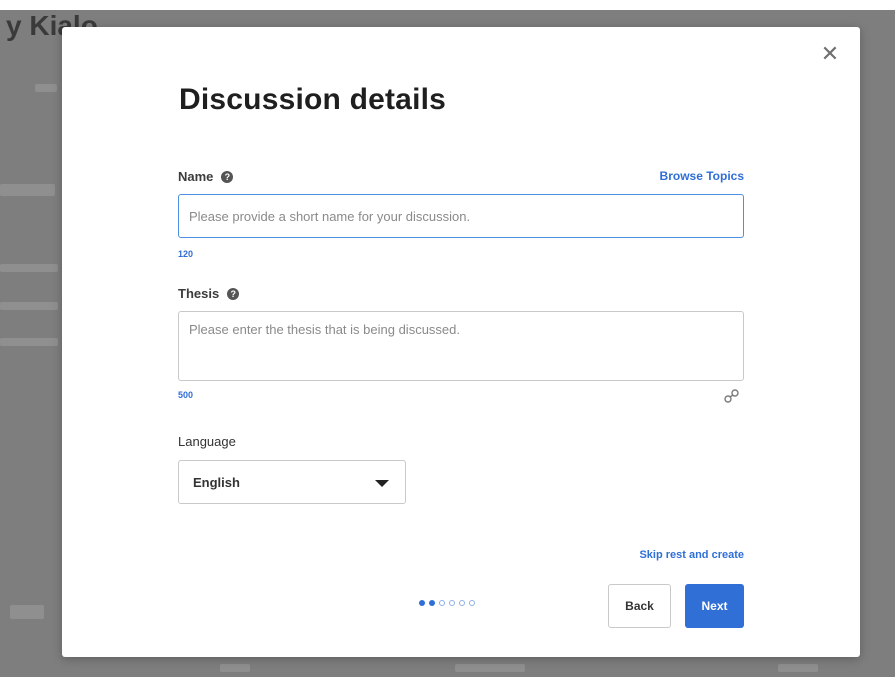 The image size is (895, 677). I want to click on thesis-label-row: Thesis ?, so click(209, 293).